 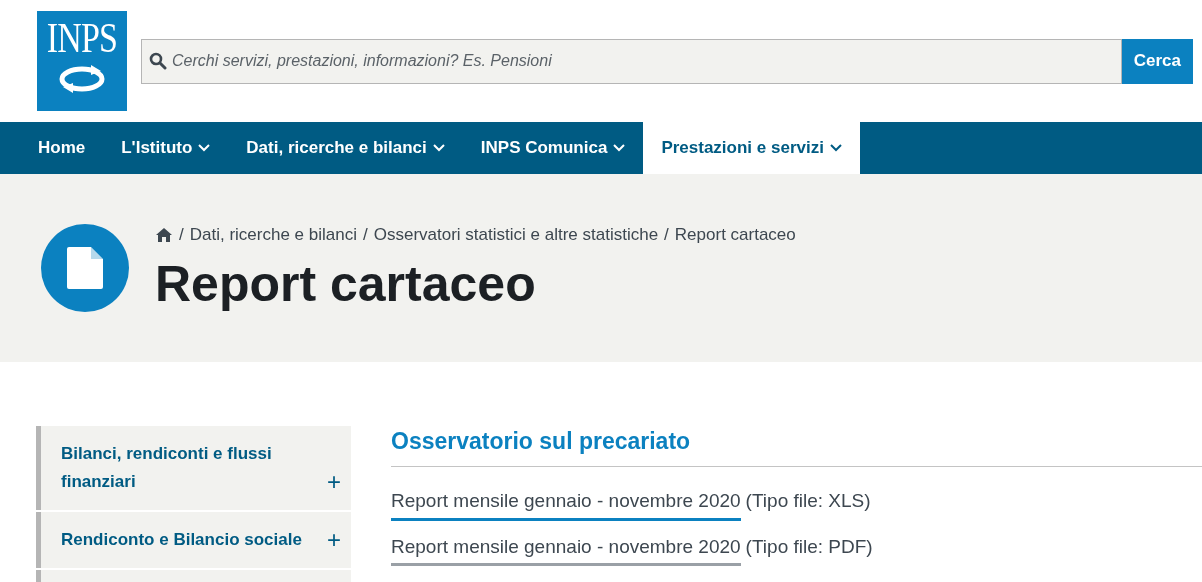 I want to click on search-field: Cerchi servizi, prestazioni, informazioni? Es. Pensioni, so click(x=631, y=61).